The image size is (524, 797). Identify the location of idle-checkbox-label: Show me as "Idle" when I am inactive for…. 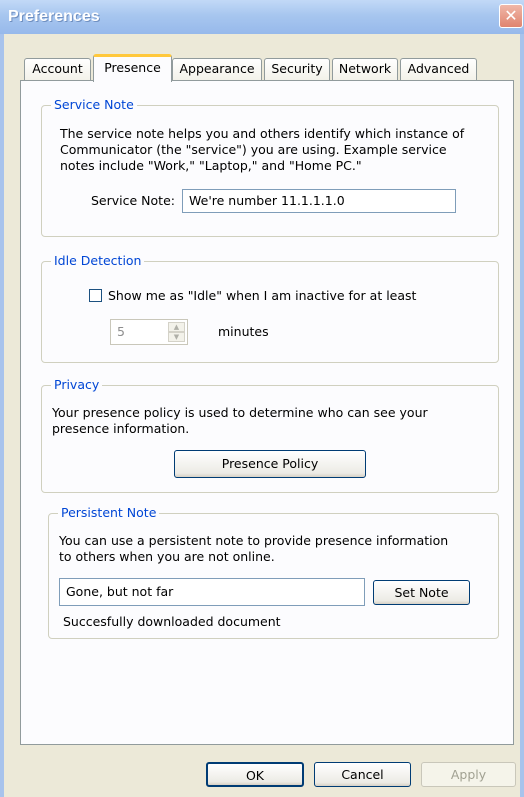
(262, 296).